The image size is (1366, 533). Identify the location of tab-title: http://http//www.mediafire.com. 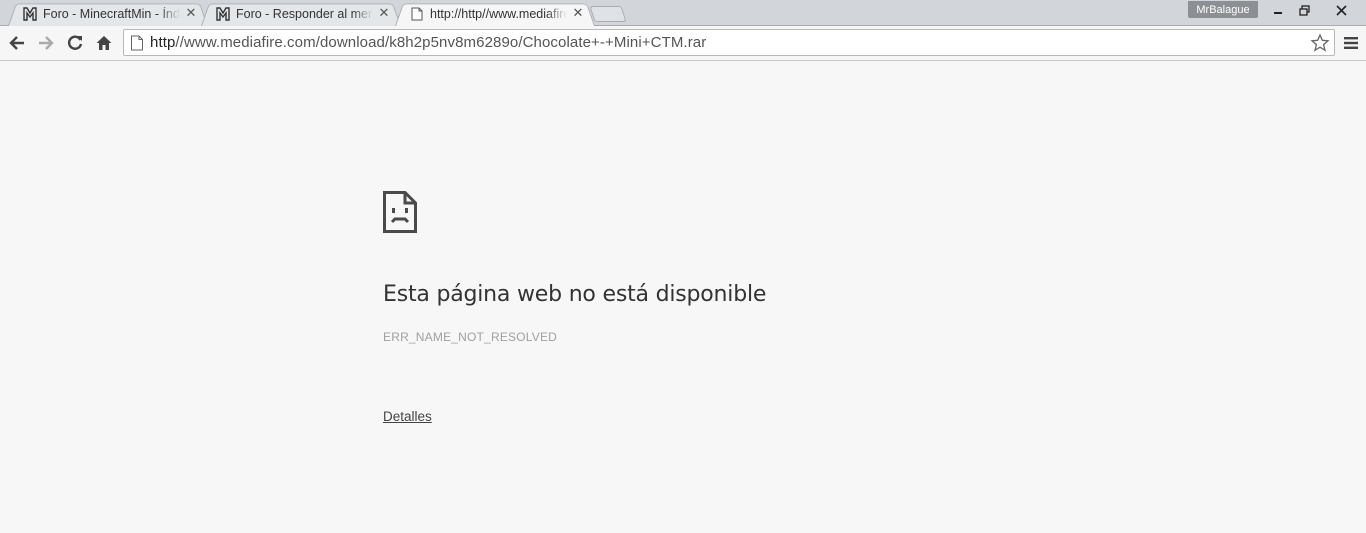
(498, 13).